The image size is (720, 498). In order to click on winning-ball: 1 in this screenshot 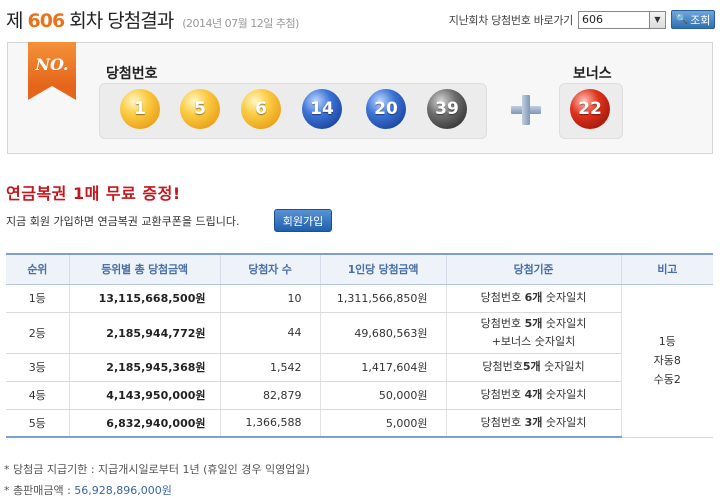, I will do `click(140, 109)`.